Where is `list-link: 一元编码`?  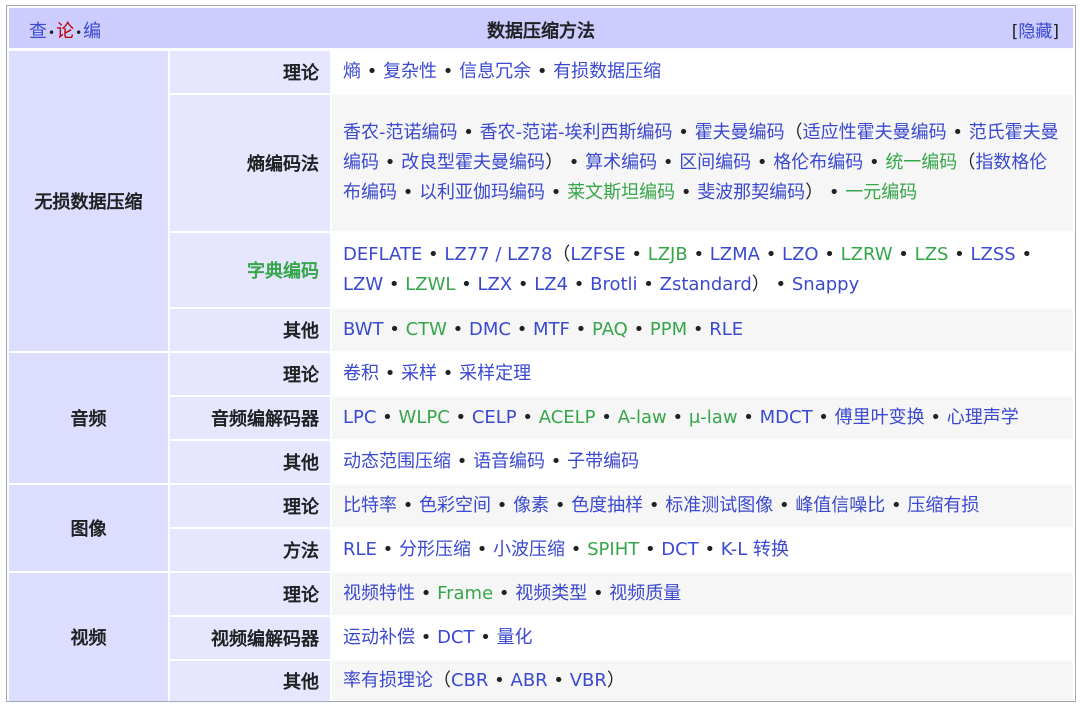
list-link: 一元编码 is located at coordinates (881, 192).